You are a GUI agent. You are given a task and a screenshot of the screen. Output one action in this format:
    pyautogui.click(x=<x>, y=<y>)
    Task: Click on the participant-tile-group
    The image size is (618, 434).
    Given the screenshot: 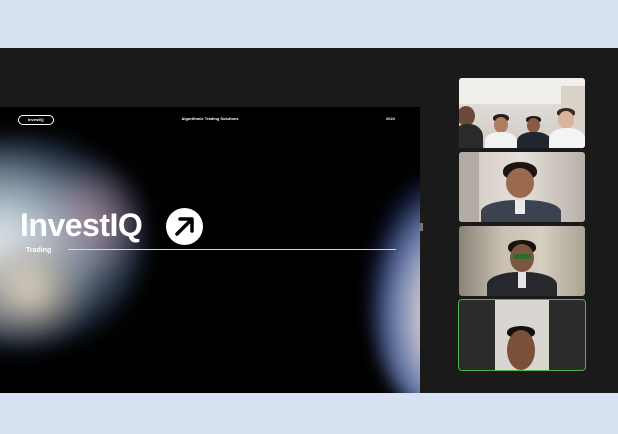 What is the action you would take?
    pyautogui.click(x=522, y=113)
    